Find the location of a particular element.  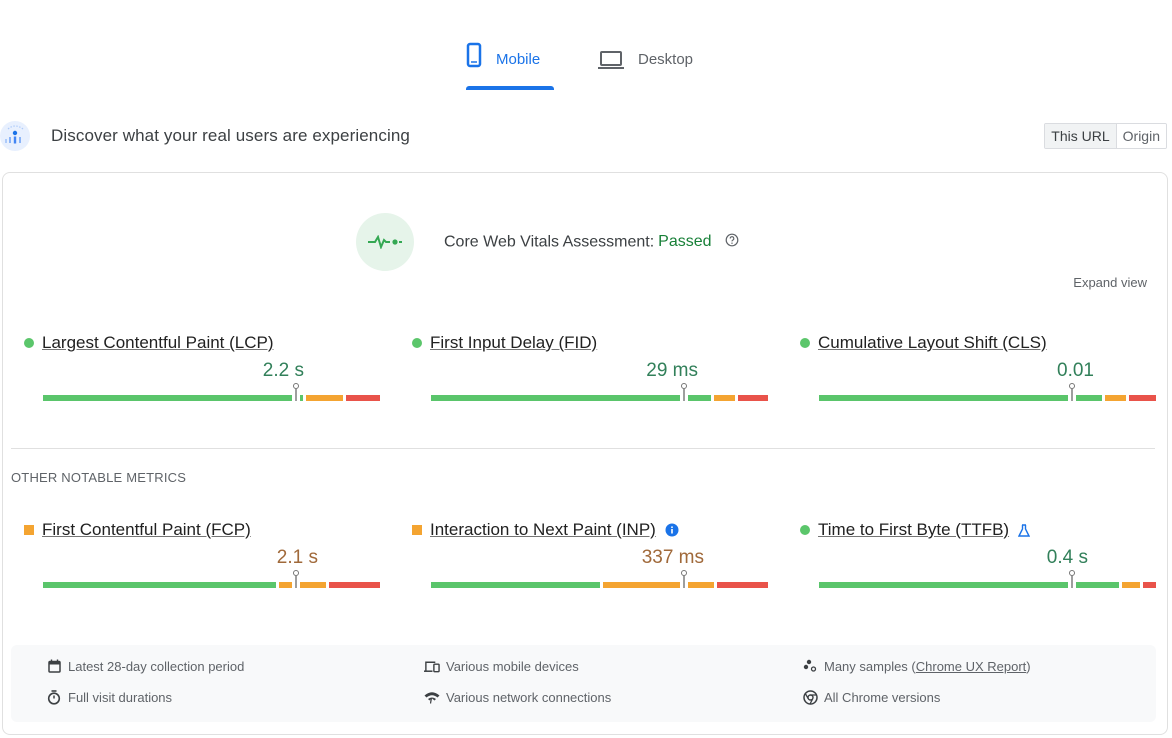

info-network: Various network connections is located at coordinates (517, 697).